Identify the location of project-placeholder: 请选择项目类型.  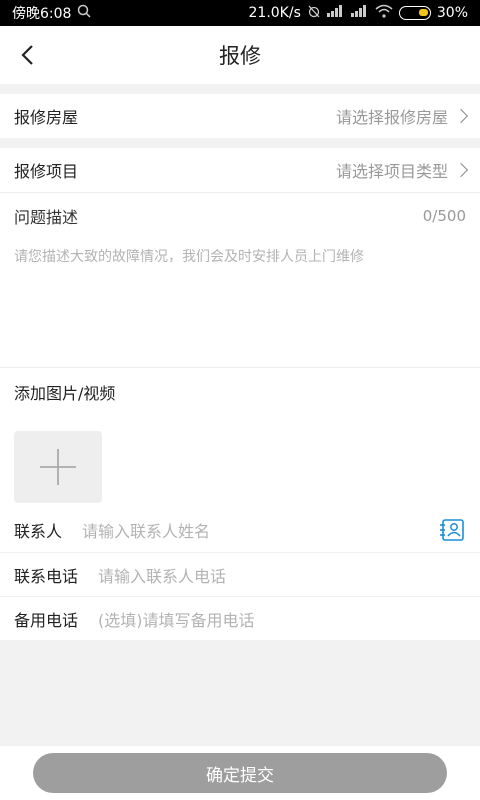
(391, 171).